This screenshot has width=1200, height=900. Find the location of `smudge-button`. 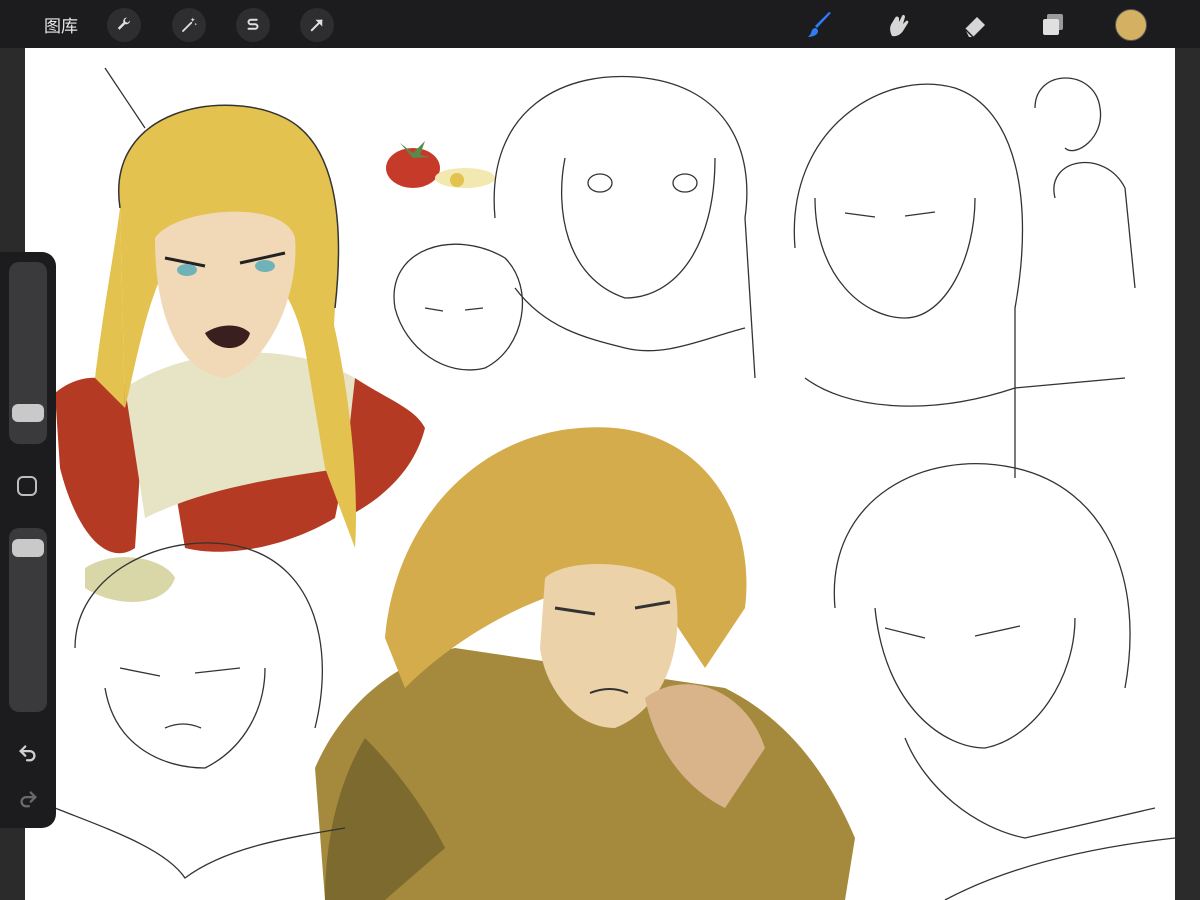

smudge-button is located at coordinates (897, 25).